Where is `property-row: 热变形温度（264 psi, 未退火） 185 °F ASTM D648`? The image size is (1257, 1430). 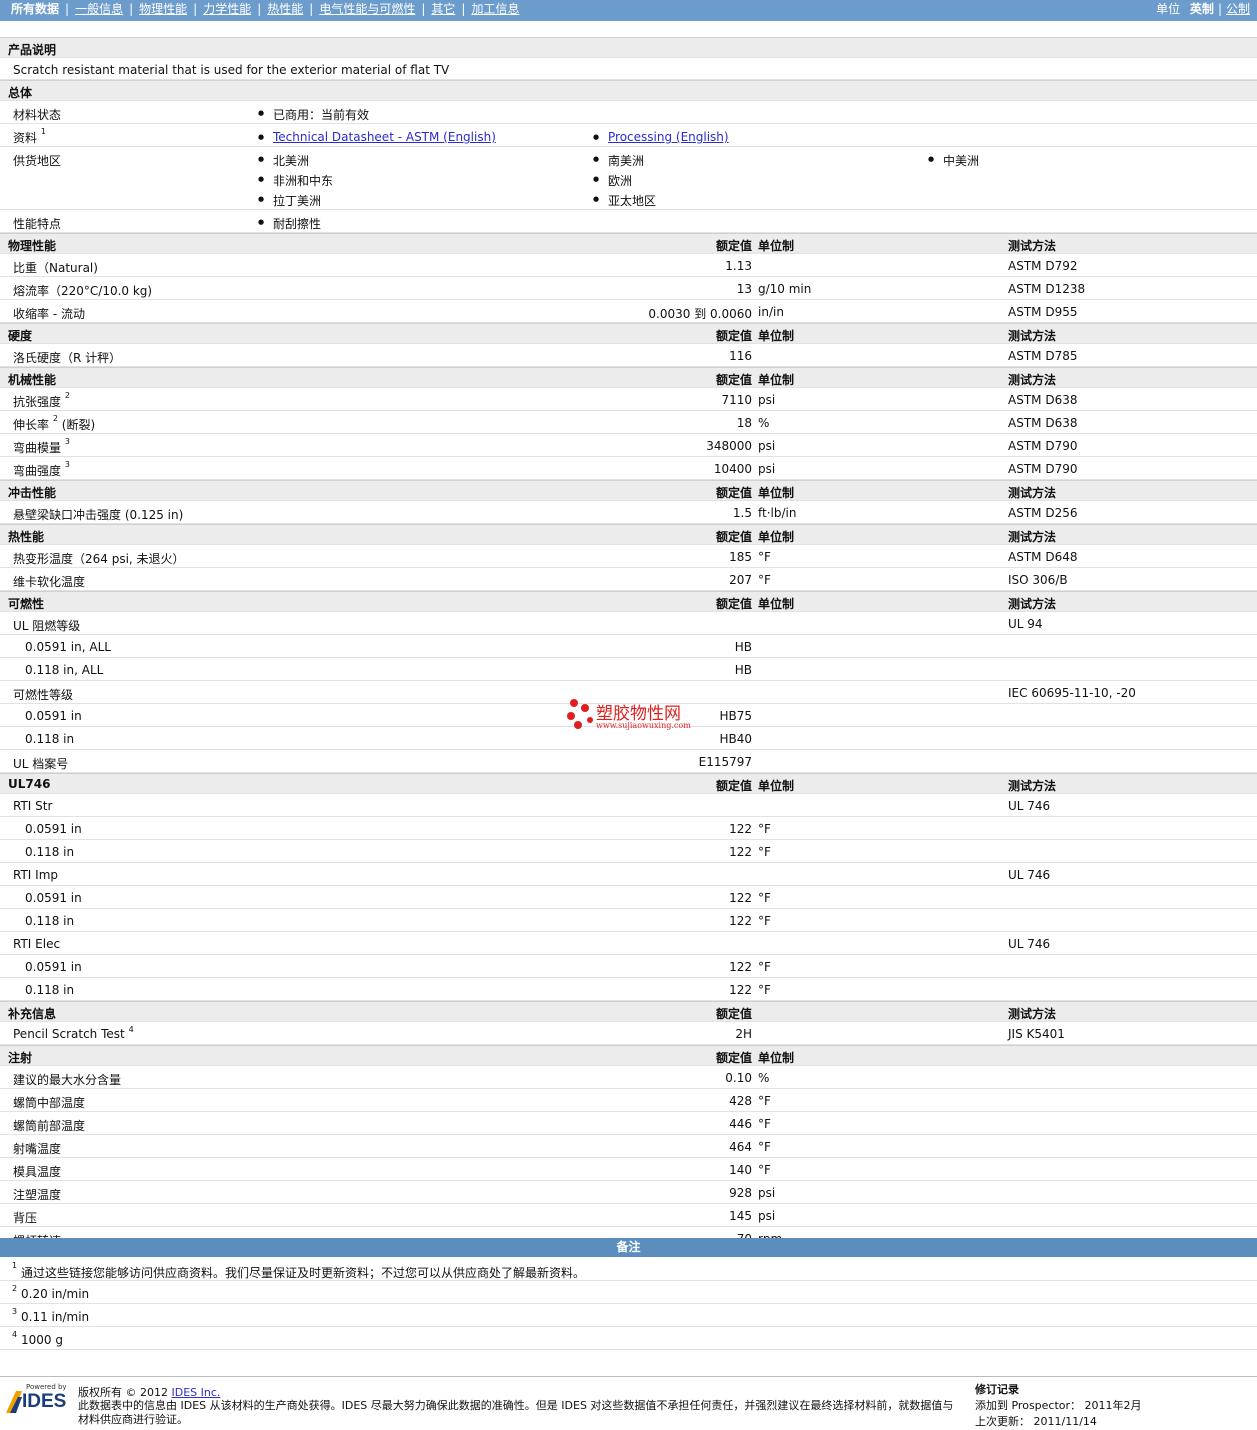
property-row: 热变形温度（264 psi, 未退火） 185 °F ASTM D648 is located at coordinates (628, 556).